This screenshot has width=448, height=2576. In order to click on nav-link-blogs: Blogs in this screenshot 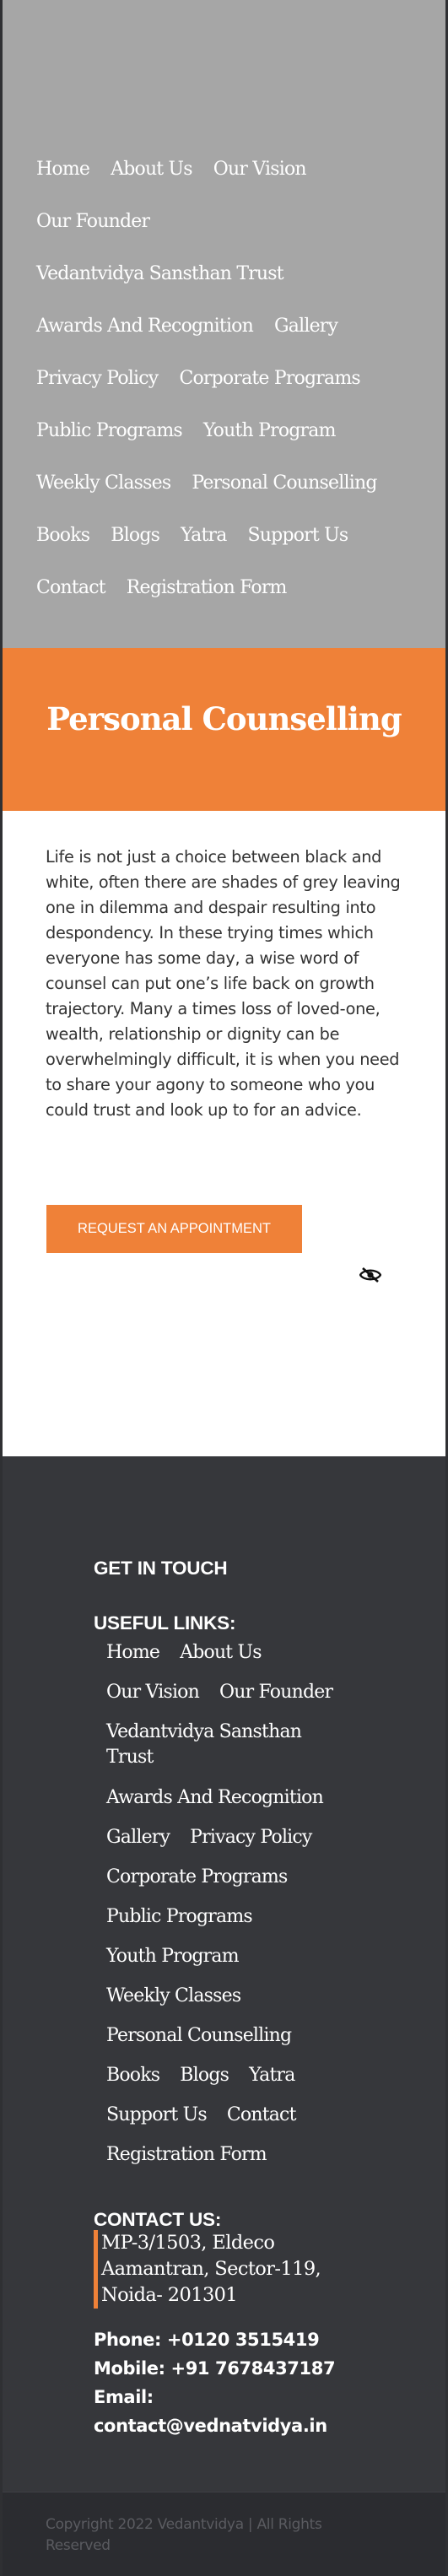, I will do `click(135, 535)`.